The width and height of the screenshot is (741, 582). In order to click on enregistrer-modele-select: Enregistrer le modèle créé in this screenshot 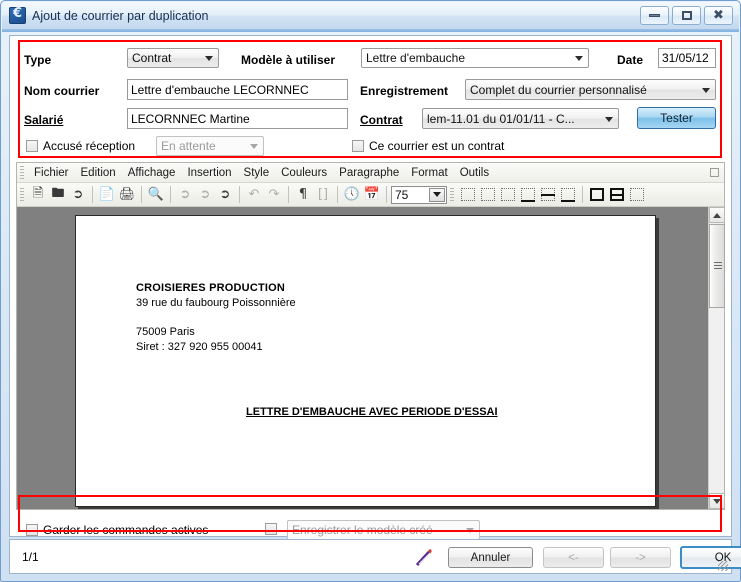, I will do `click(383, 530)`.